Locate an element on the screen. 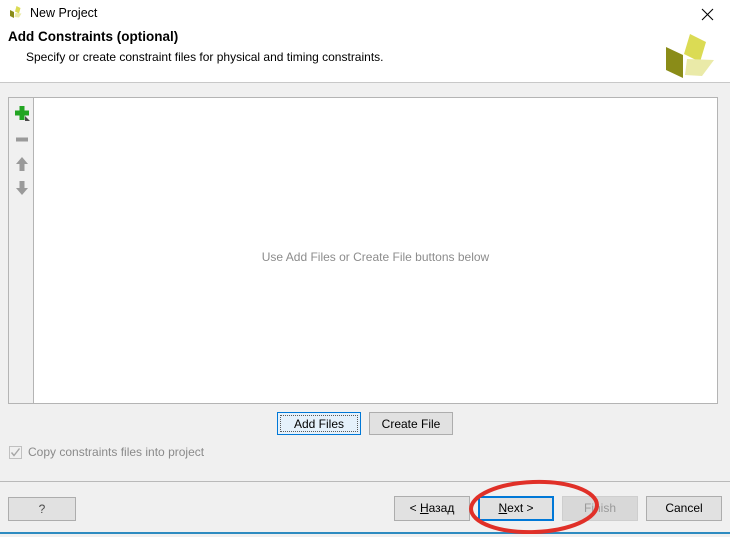 Image resolution: width=730 pixels, height=537 pixels. add-files-button: Add Files is located at coordinates (319, 423).